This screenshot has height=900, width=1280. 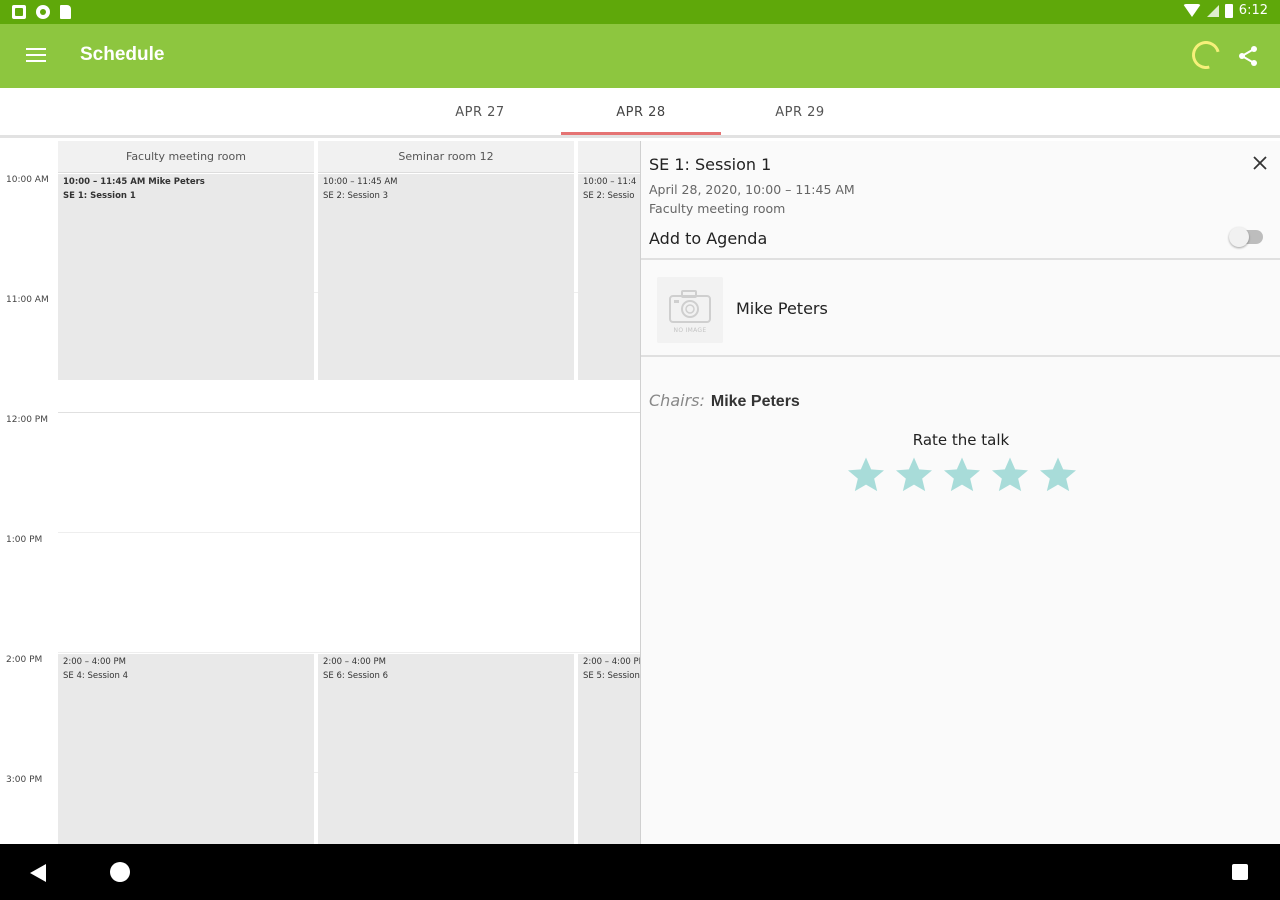 What do you see at coordinates (122, 54) in the screenshot?
I see `page-title: Schedule` at bounding box center [122, 54].